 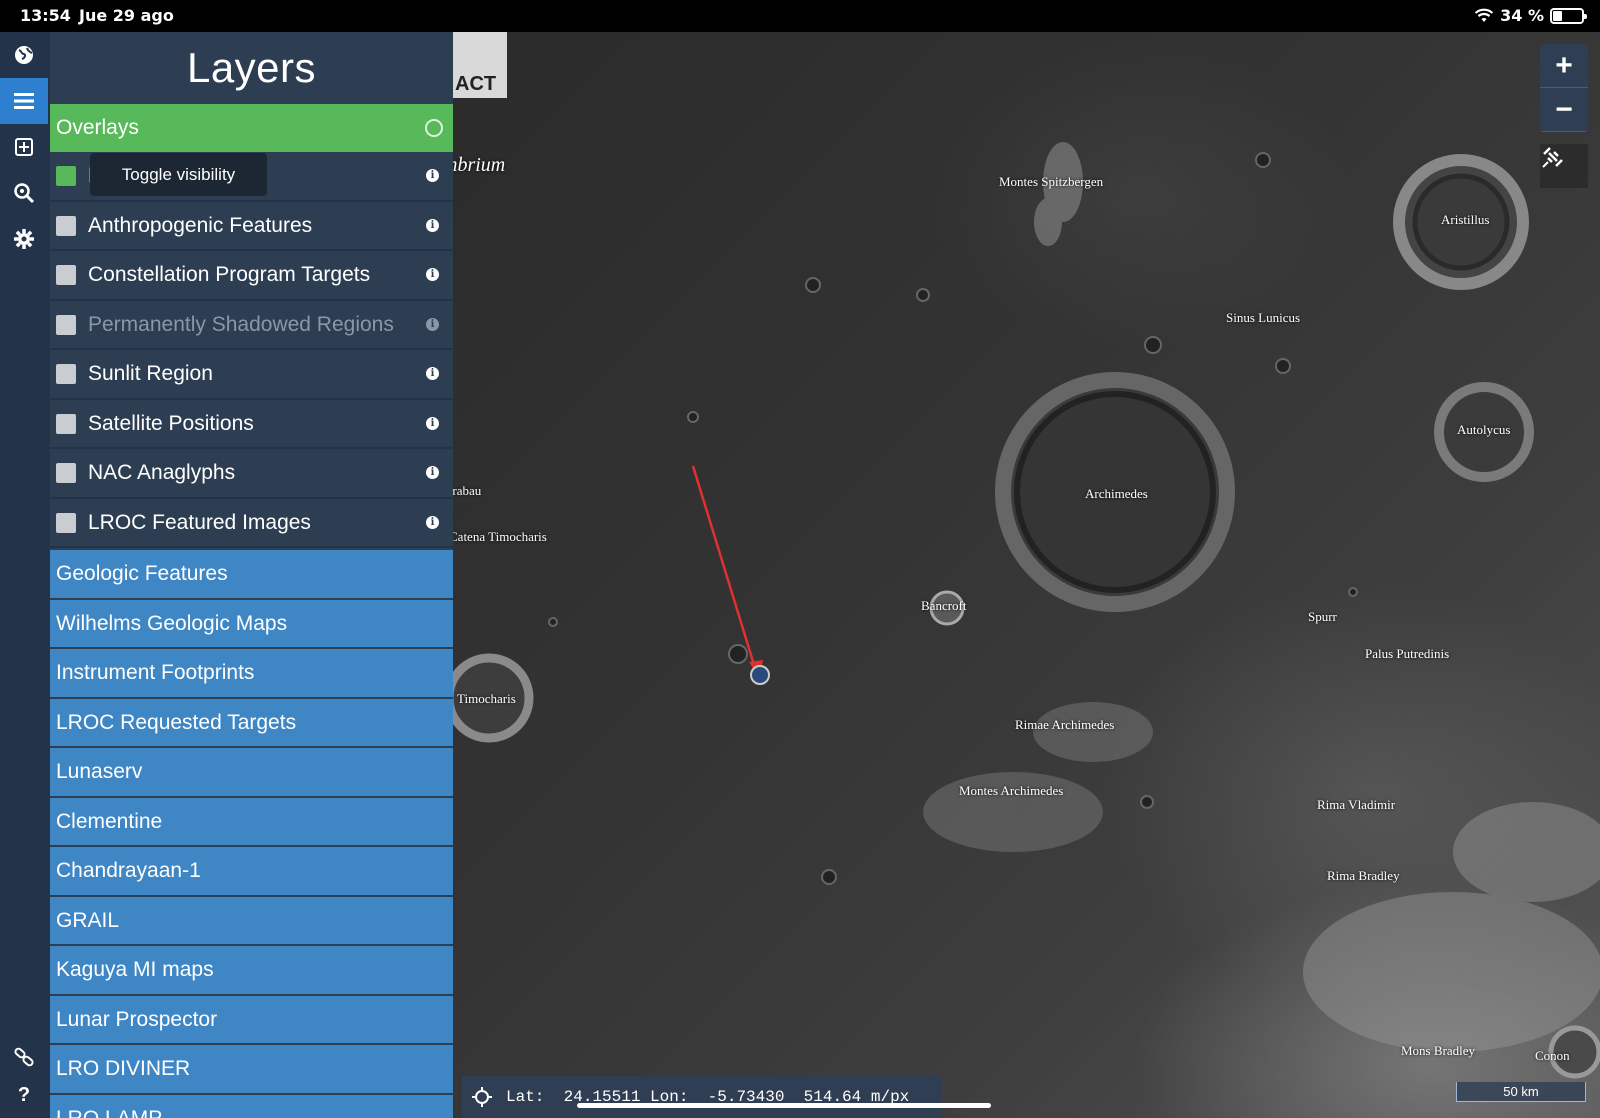 I want to click on layer-label: Constellation Program Targets, so click(x=229, y=274).